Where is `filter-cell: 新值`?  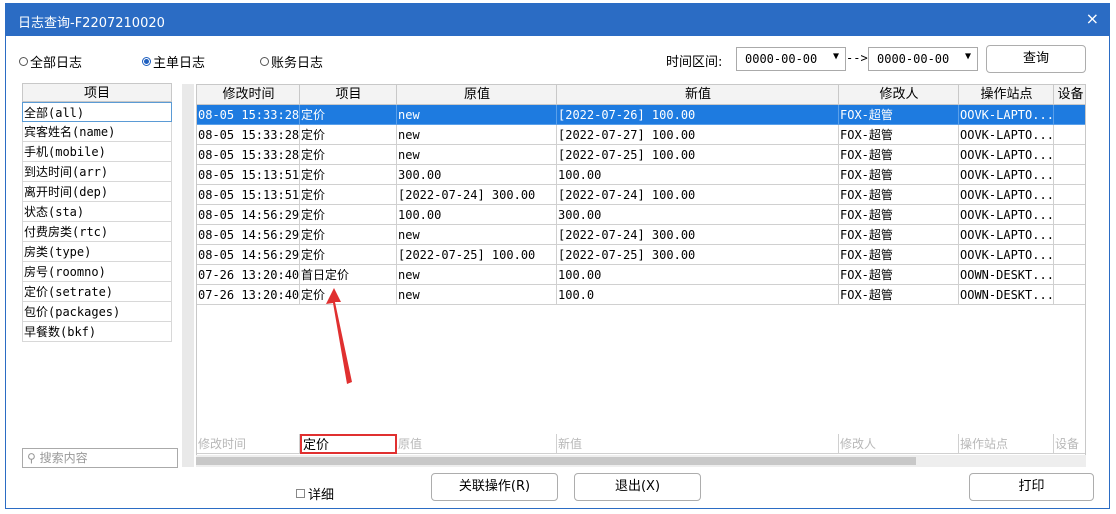
filter-cell: 新值 is located at coordinates (698, 444).